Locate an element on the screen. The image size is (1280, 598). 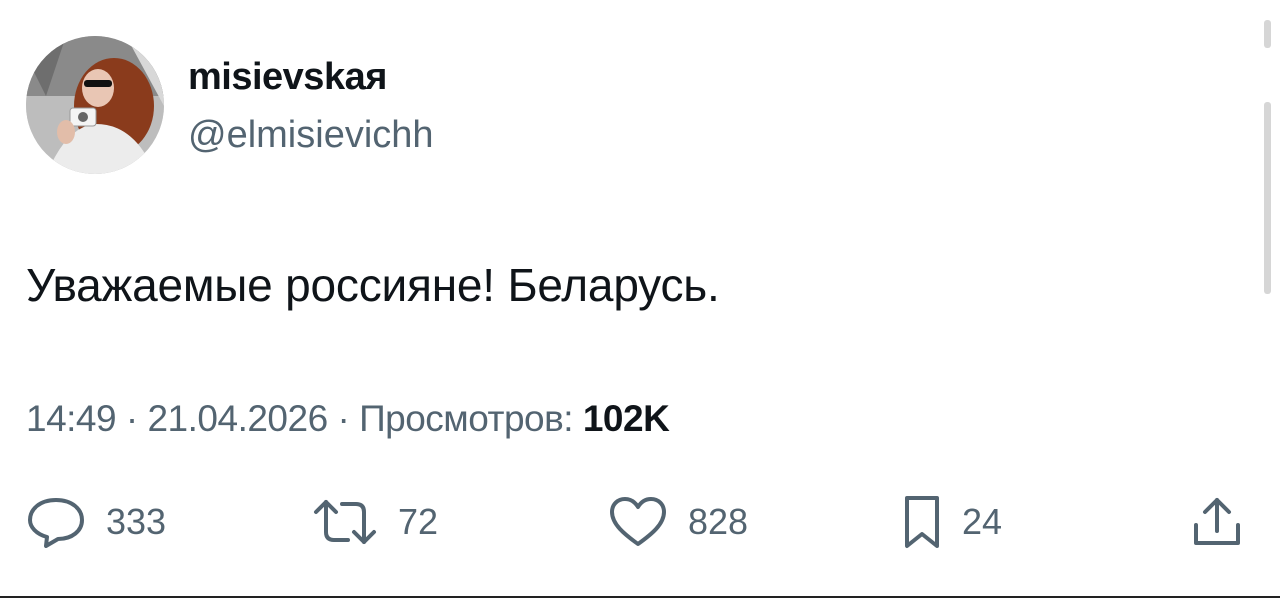
reply-button: 333 is located at coordinates (96, 522).